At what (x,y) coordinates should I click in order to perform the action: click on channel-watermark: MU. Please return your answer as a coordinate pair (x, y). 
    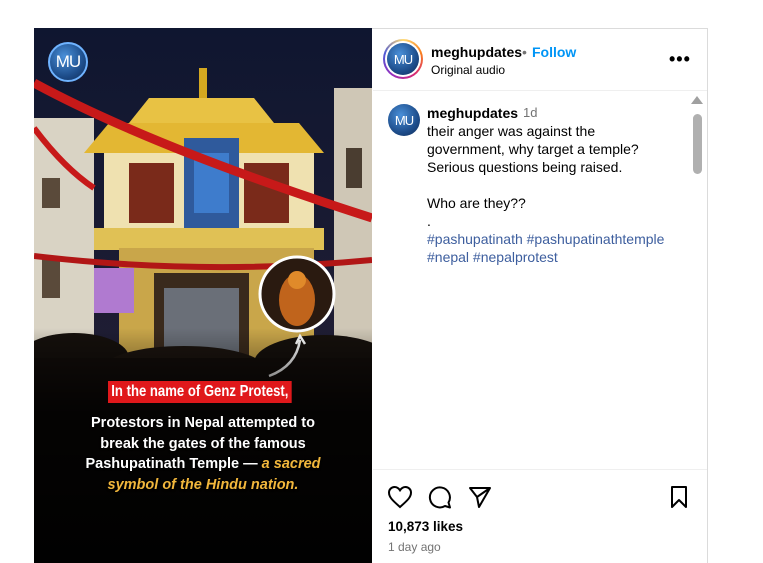
    Looking at the image, I should click on (68, 62).